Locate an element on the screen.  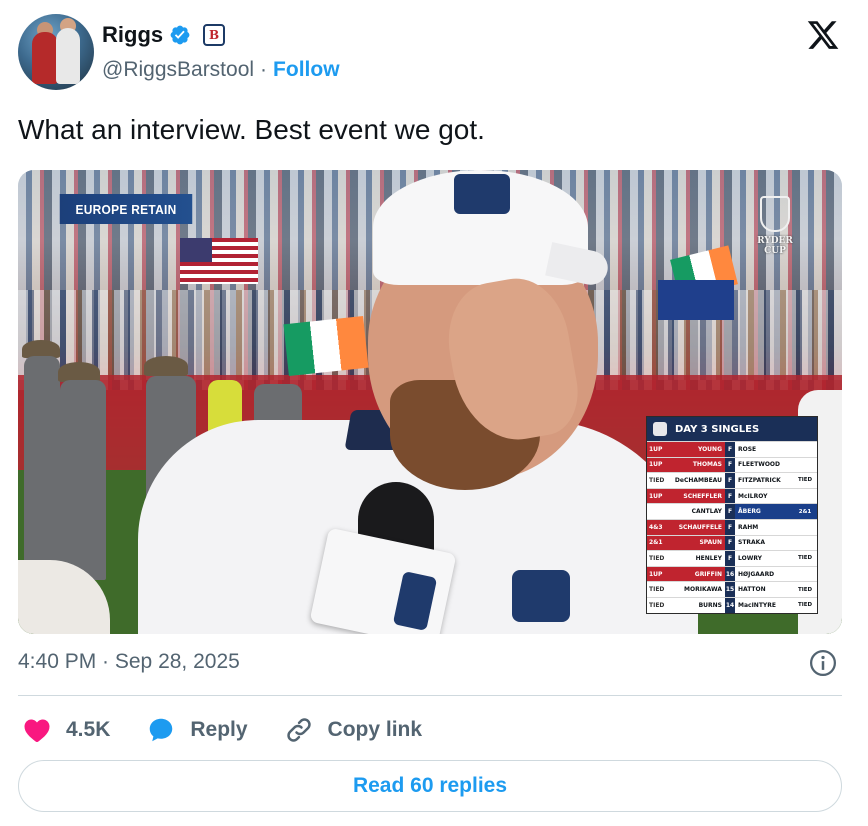
cap-europe-logo is located at coordinates (482, 194).